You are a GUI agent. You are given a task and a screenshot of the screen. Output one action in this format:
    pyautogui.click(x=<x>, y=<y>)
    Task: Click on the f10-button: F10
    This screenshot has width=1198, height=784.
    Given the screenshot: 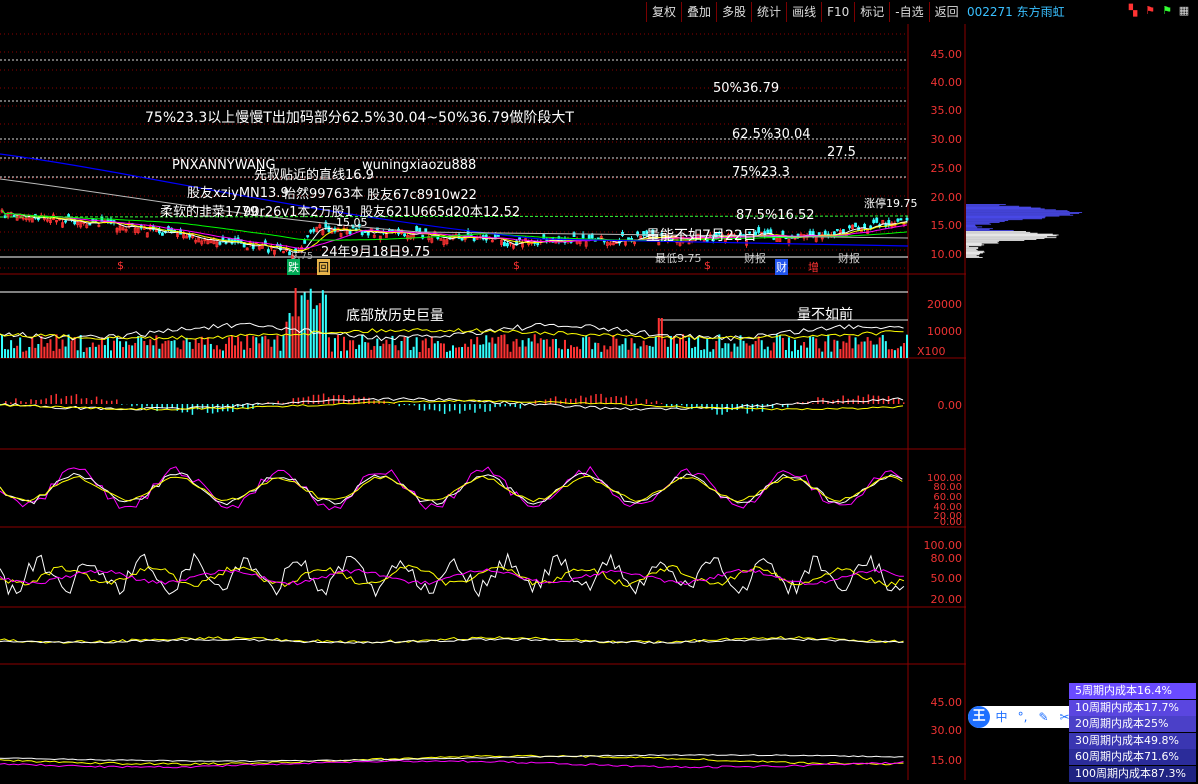 What is the action you would take?
    pyautogui.click(x=837, y=12)
    